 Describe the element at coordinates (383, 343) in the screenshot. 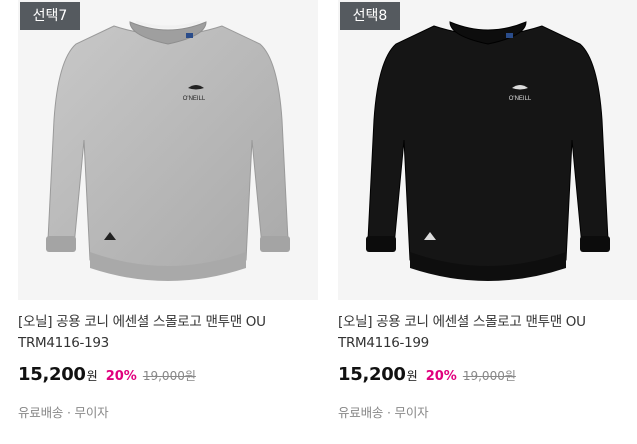

I see `product-name-line-2: TRM4116-199` at that location.